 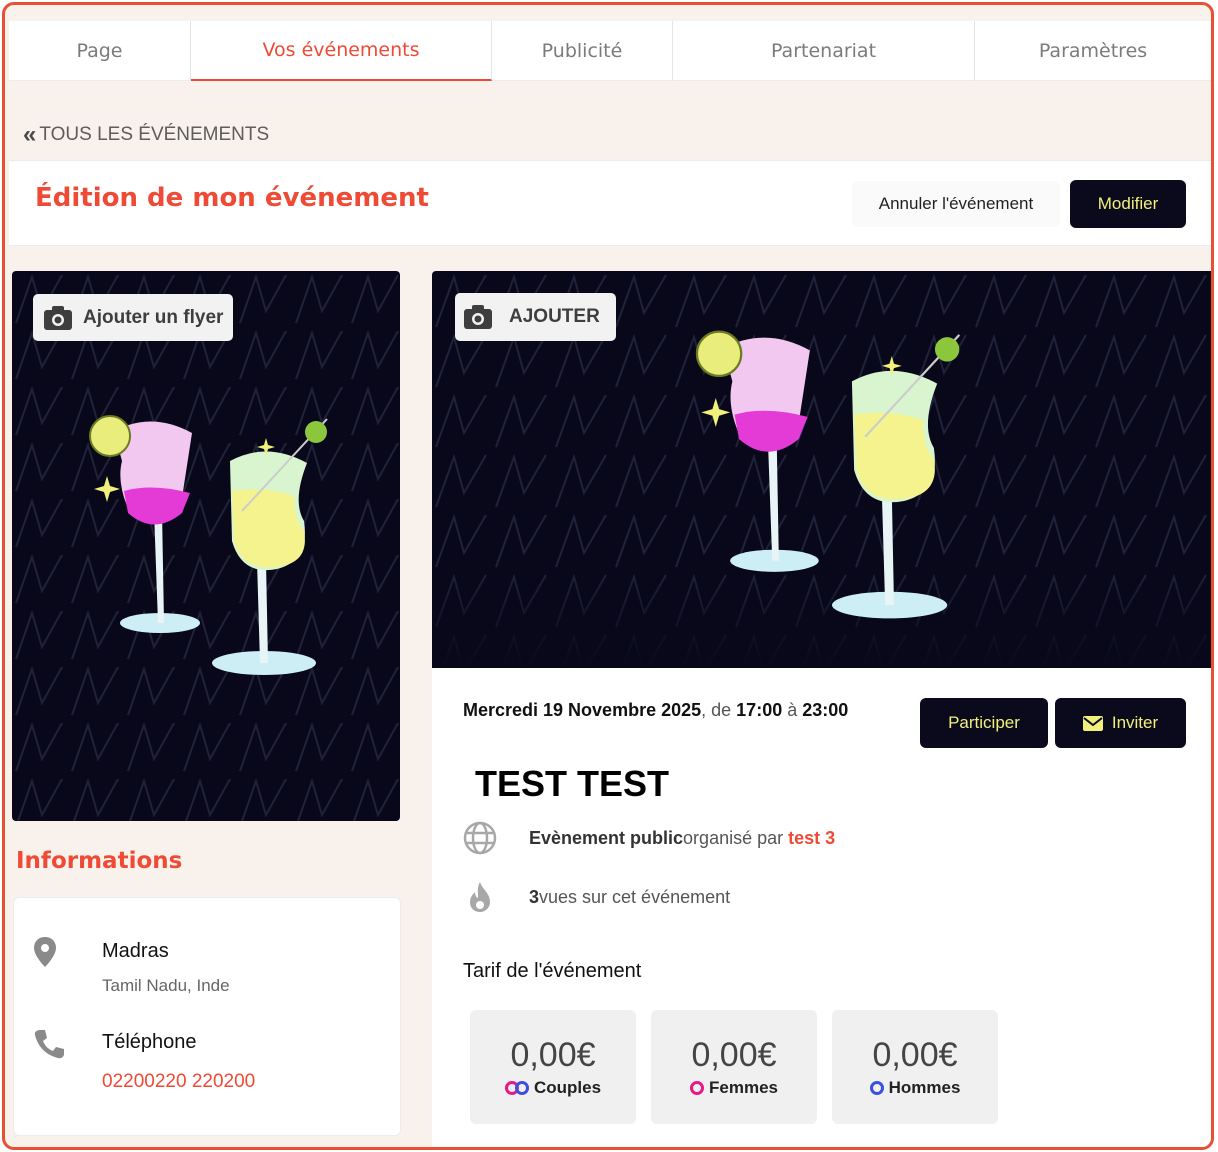 What do you see at coordinates (49, 1044) in the screenshot?
I see `phone-icon` at bounding box center [49, 1044].